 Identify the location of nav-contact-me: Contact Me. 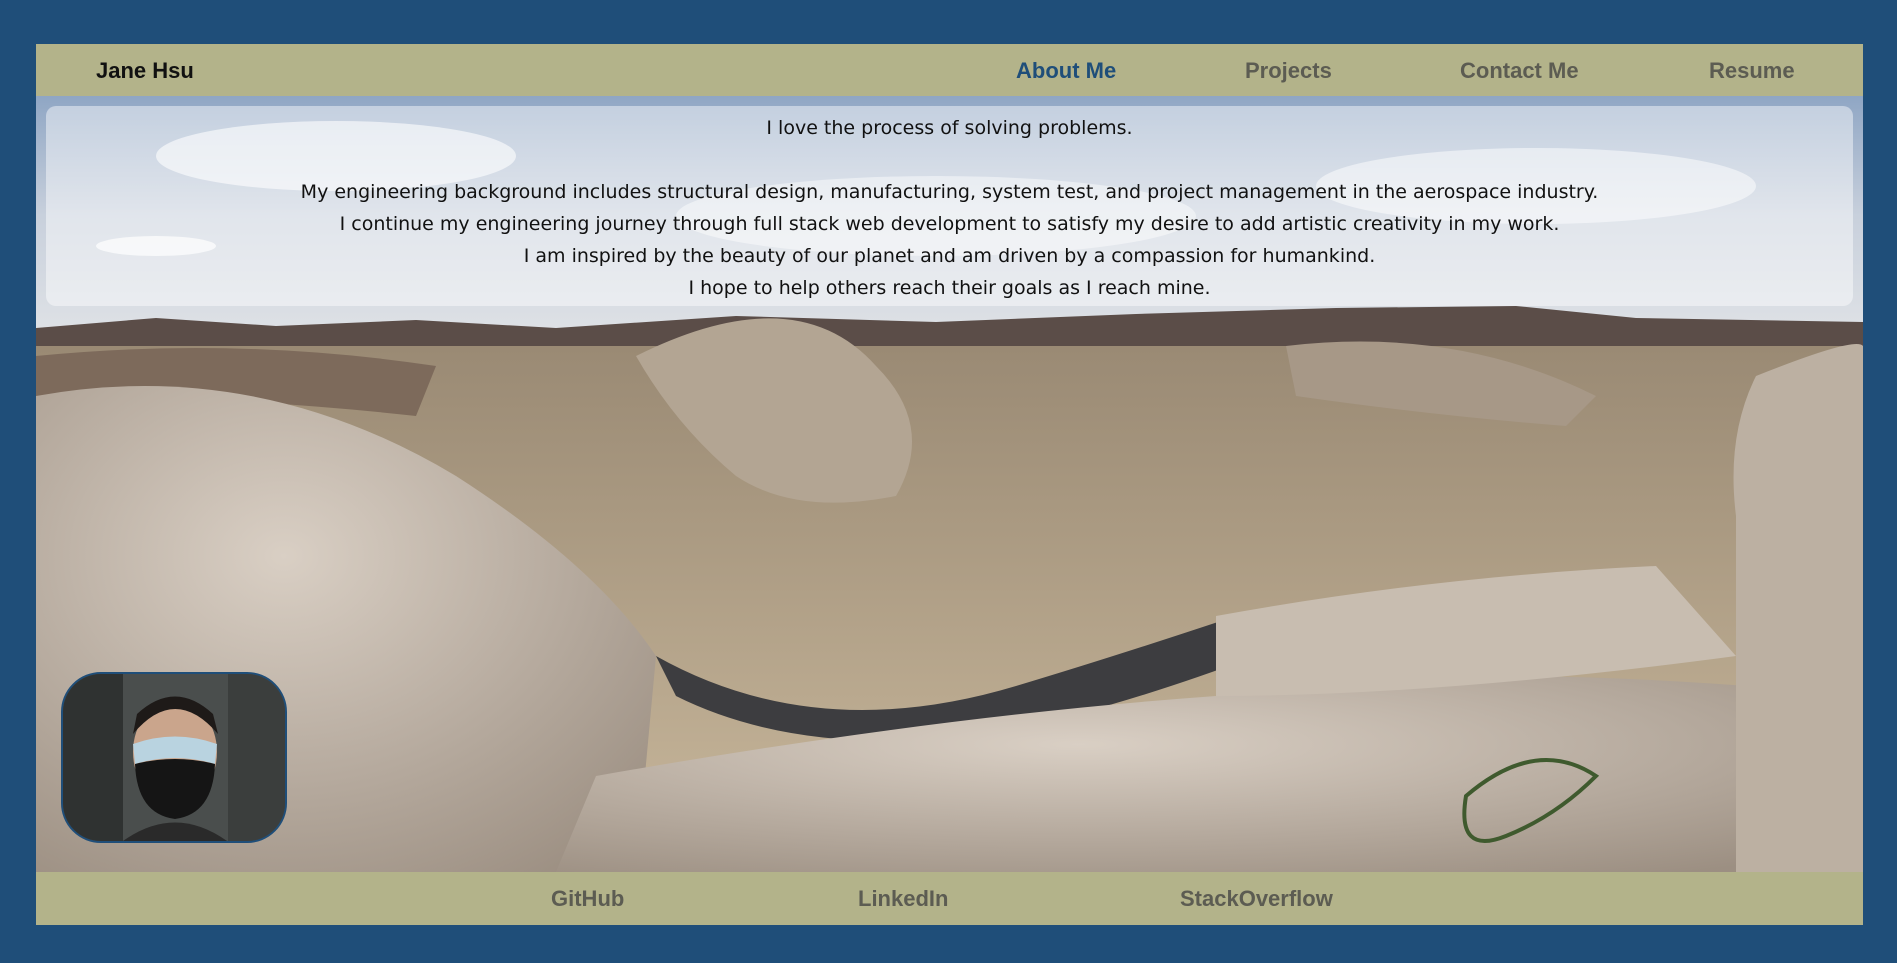
(1519, 71).